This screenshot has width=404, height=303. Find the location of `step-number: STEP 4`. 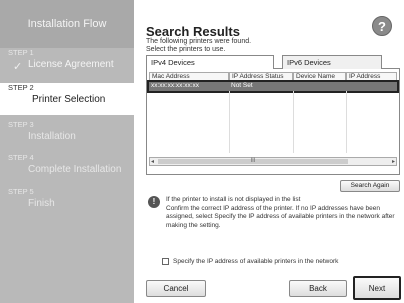

step-number: STEP 4 is located at coordinates (21, 157).